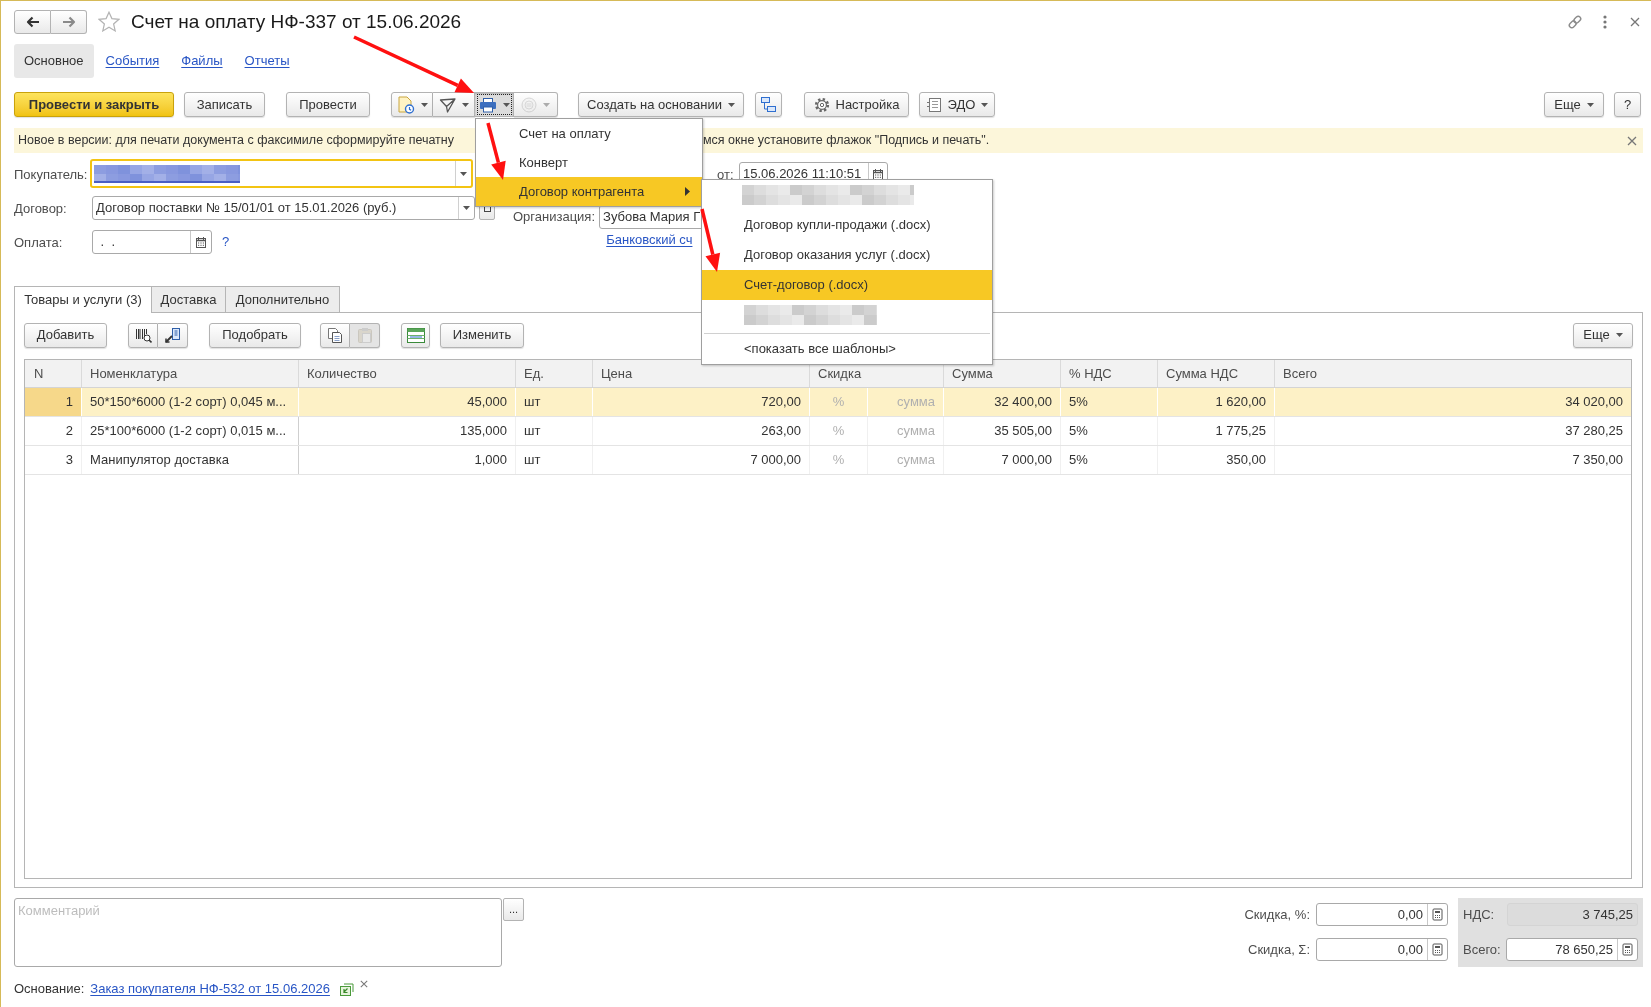 This screenshot has height=1007, width=1651. Describe the element at coordinates (1216, 373) in the screenshot. I see `column-header: Сумма НДС` at that location.